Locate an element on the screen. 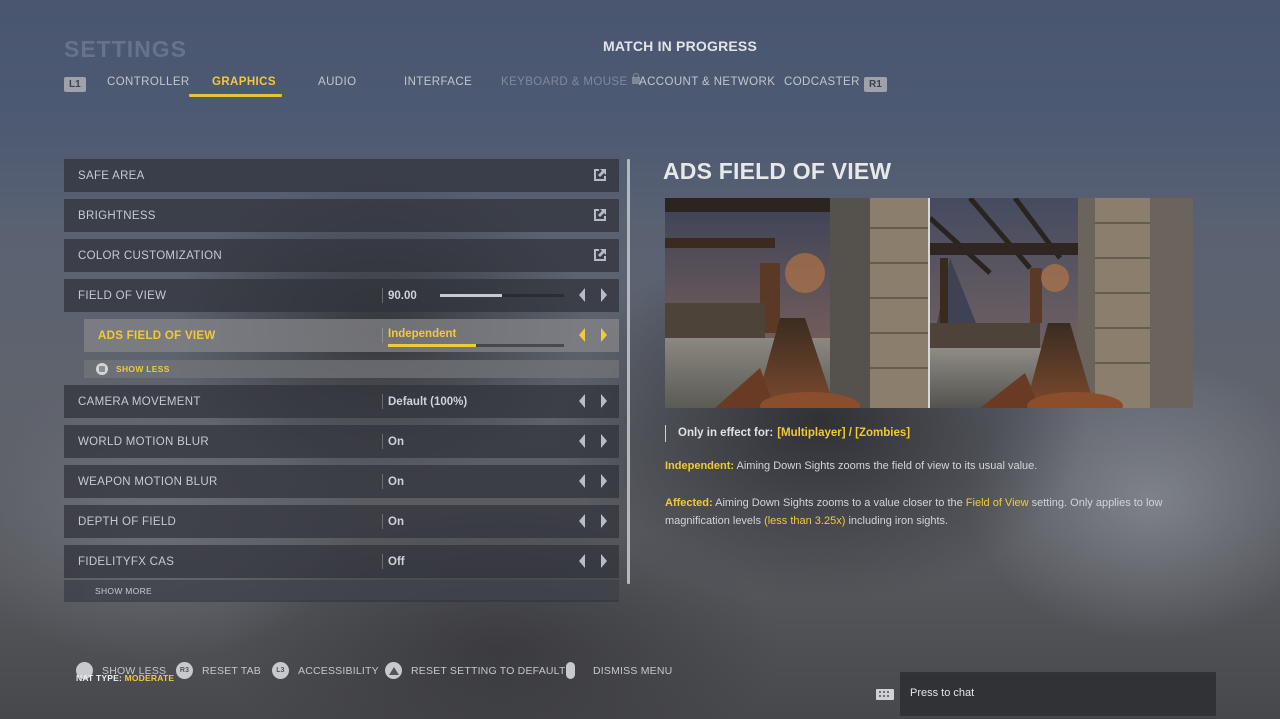 The height and width of the screenshot is (719, 1280). setting-safe-area: SAFE AREA is located at coordinates (341, 175).